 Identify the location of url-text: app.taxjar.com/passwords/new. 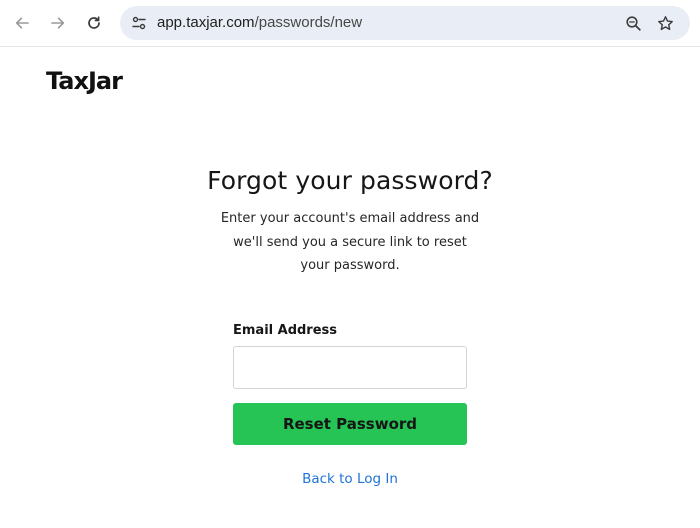
(259, 23).